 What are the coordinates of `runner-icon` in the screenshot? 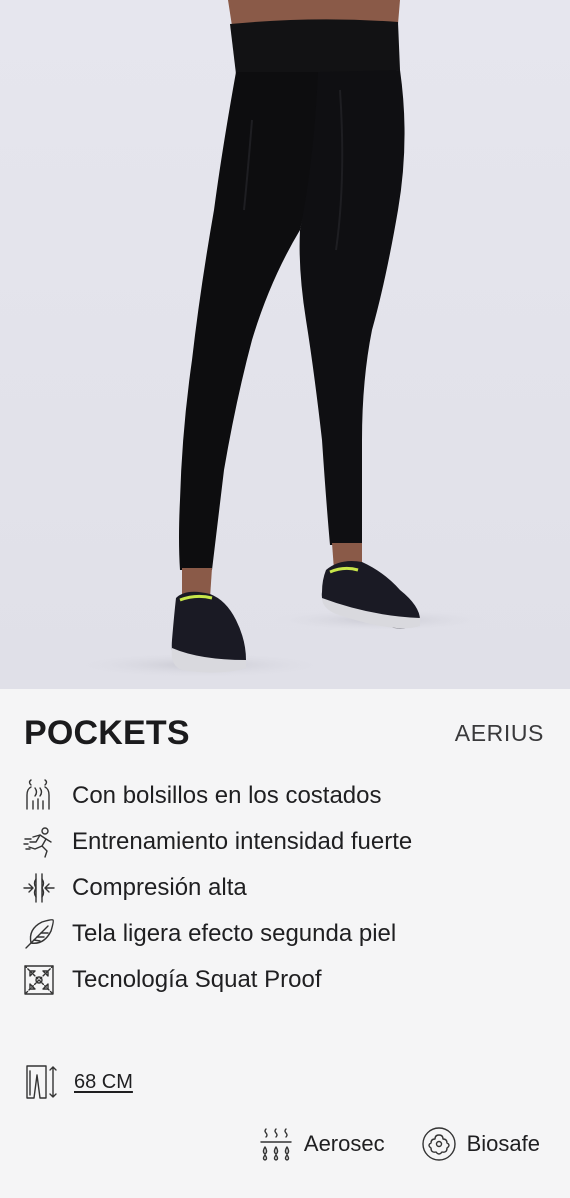 It's located at (39, 842).